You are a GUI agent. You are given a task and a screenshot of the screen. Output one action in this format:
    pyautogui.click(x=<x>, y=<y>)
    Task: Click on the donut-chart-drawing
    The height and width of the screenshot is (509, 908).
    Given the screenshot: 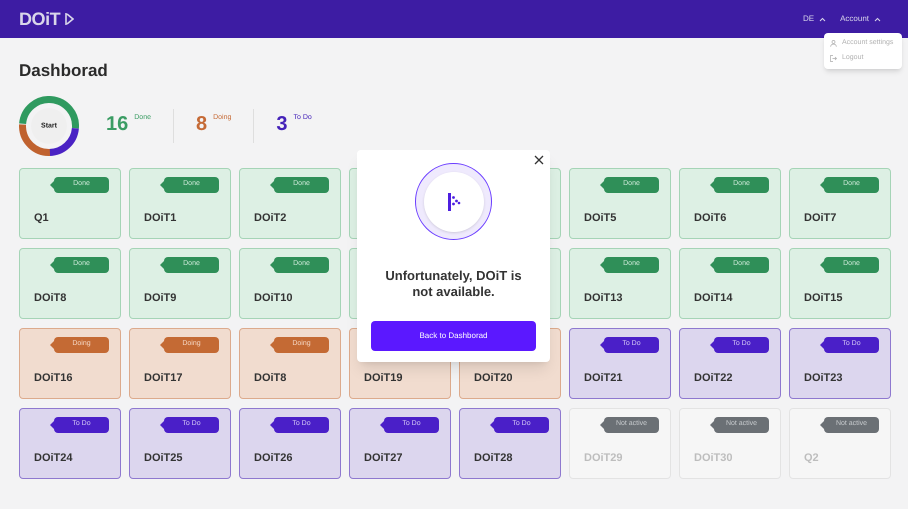 What is the action you would take?
    pyautogui.click(x=49, y=126)
    